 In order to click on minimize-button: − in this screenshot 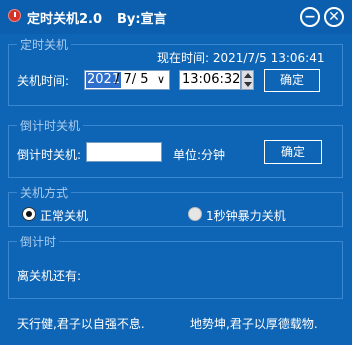, I will do `click(310, 17)`.